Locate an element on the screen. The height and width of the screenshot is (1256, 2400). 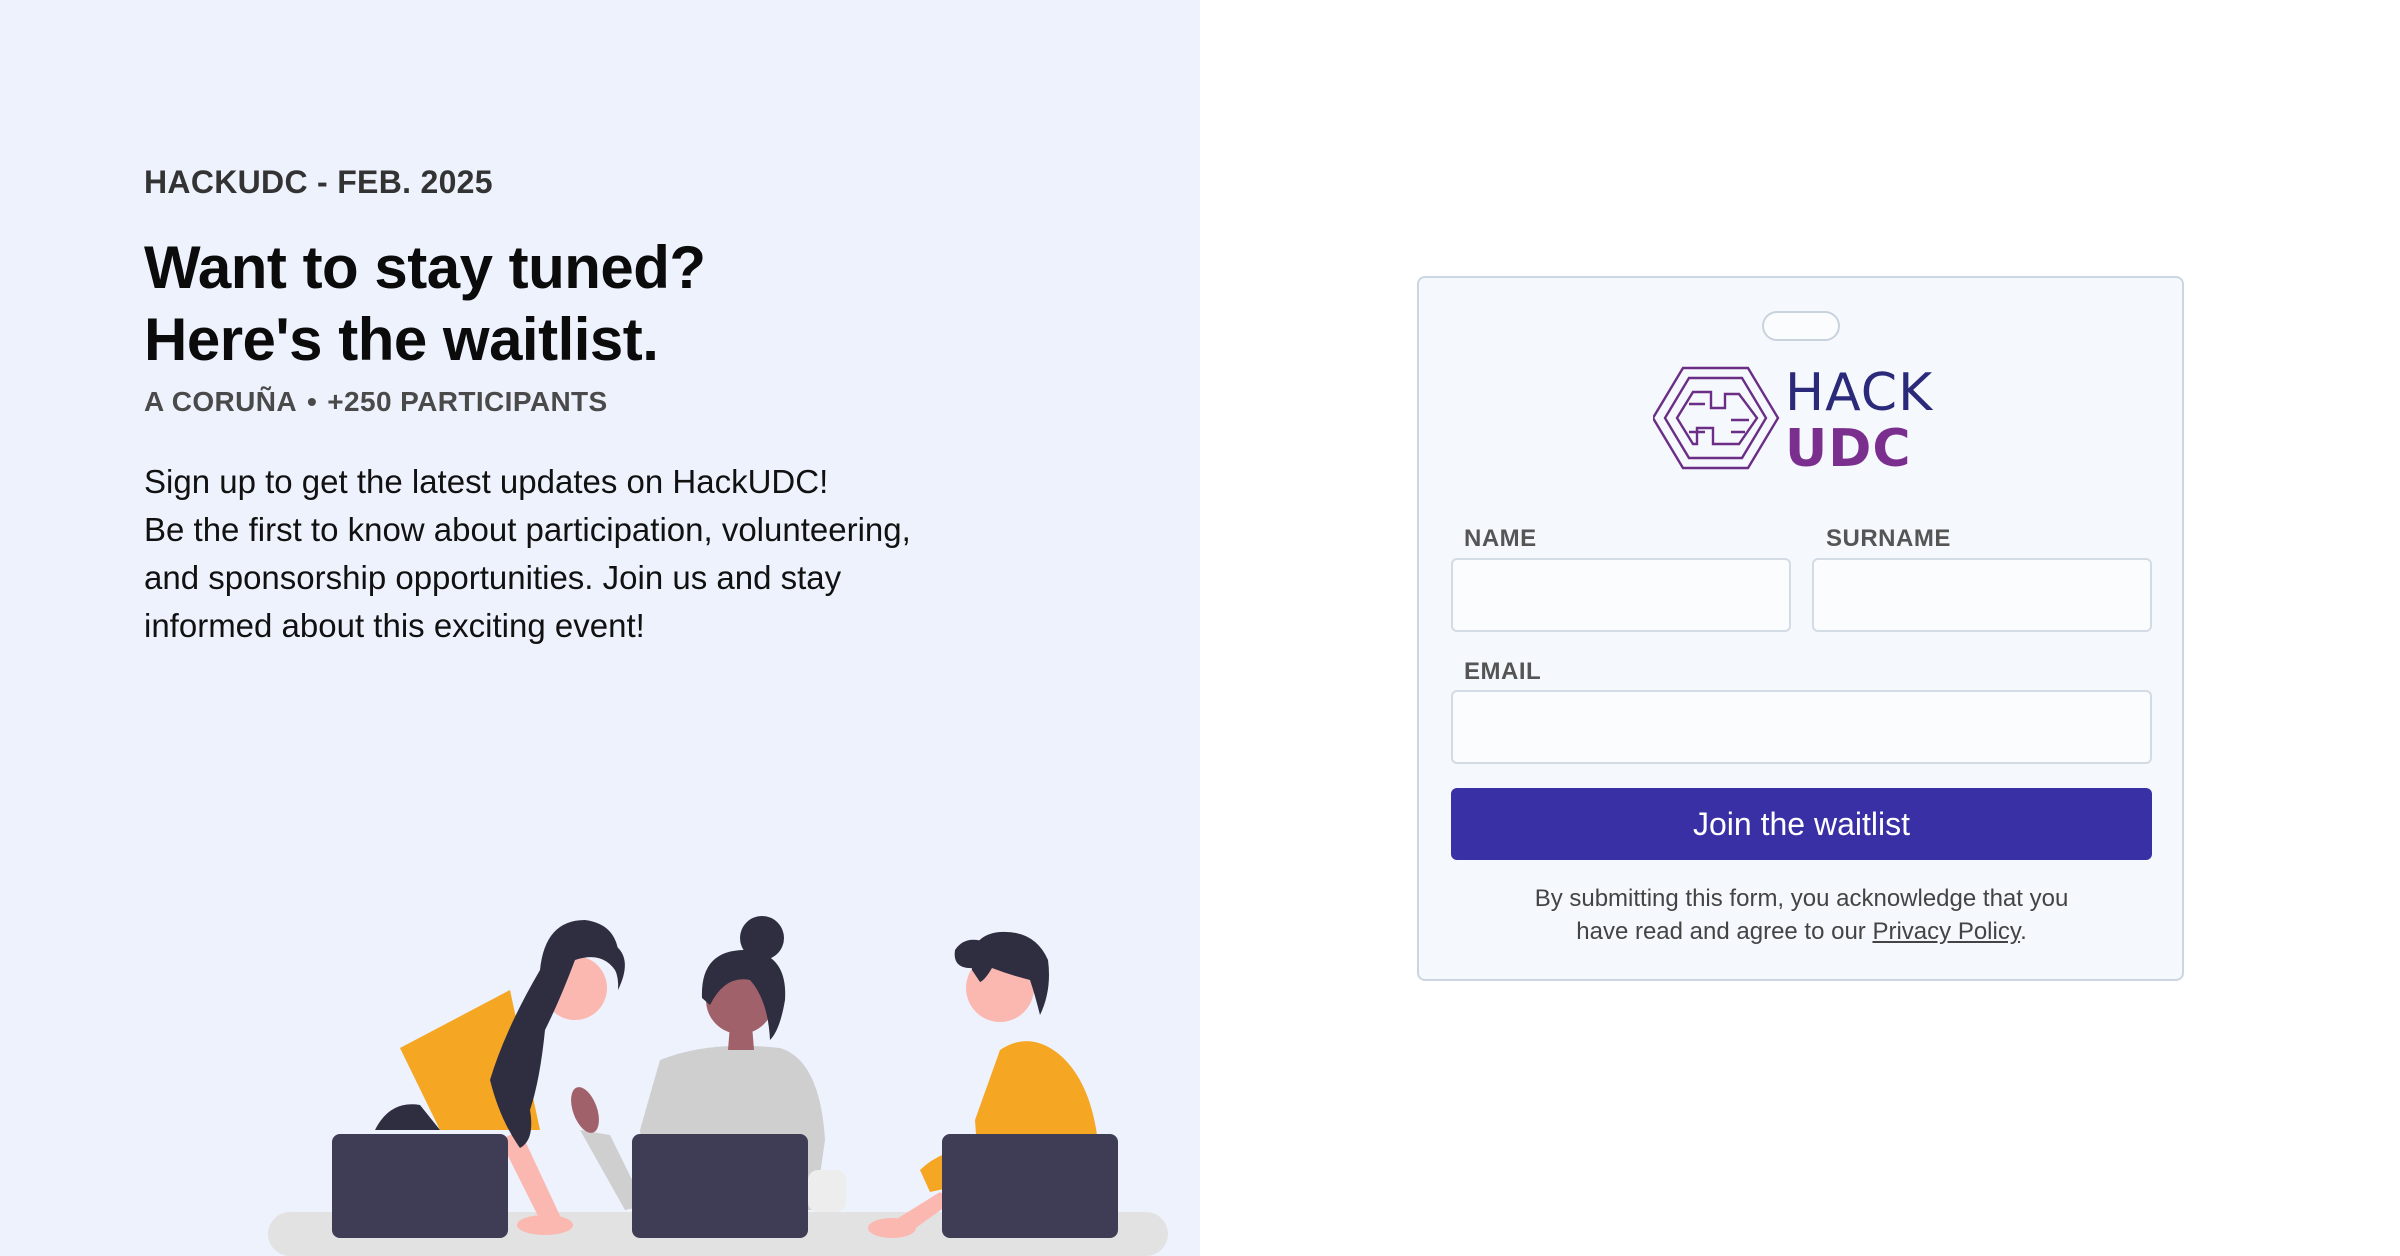
hackudc-logo: HACK UDC is located at coordinates (1793, 420).